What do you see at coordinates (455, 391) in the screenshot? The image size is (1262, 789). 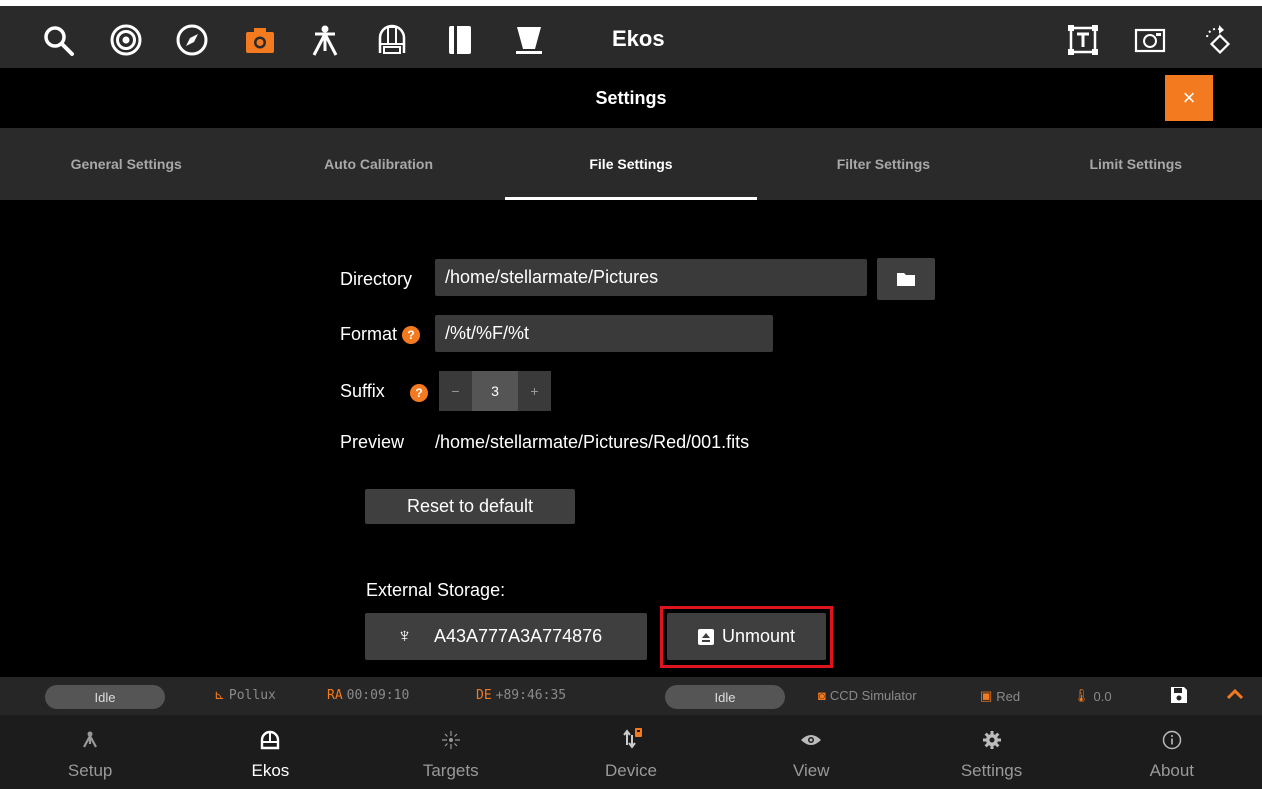 I see `suffix-decrement-button: −` at bounding box center [455, 391].